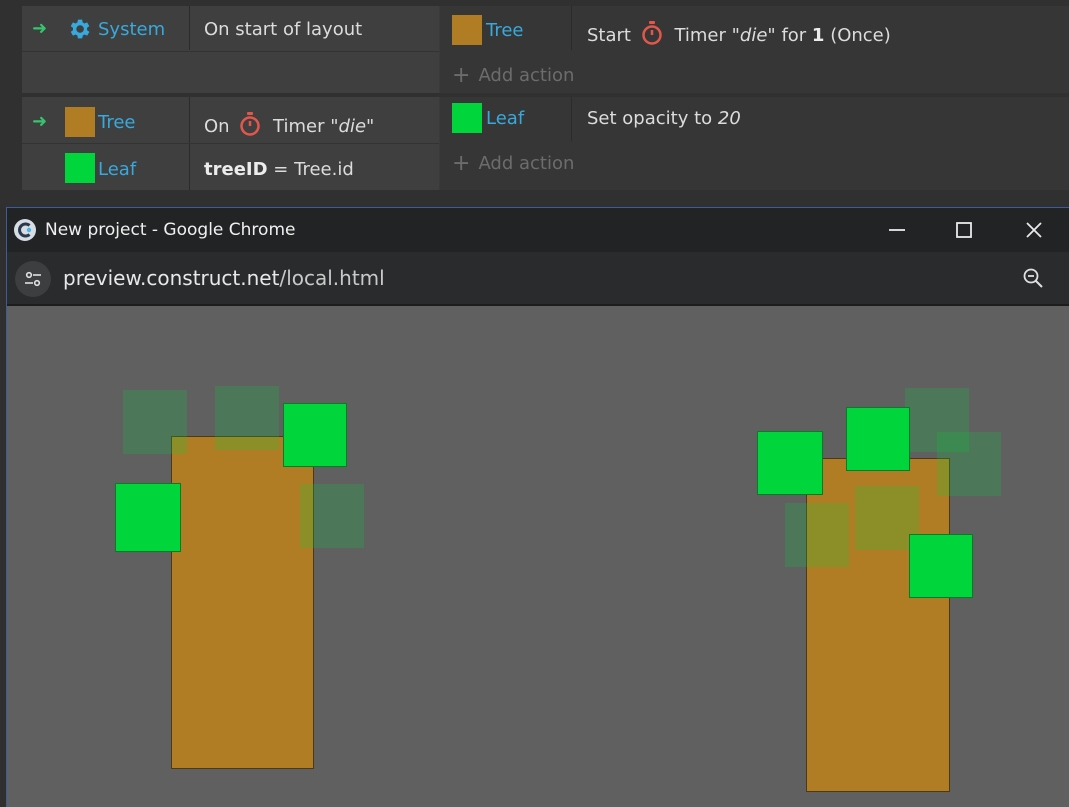 This screenshot has width=1069, height=807. What do you see at coordinates (131, 29) in the screenshot?
I see `system-object-name: System` at bounding box center [131, 29].